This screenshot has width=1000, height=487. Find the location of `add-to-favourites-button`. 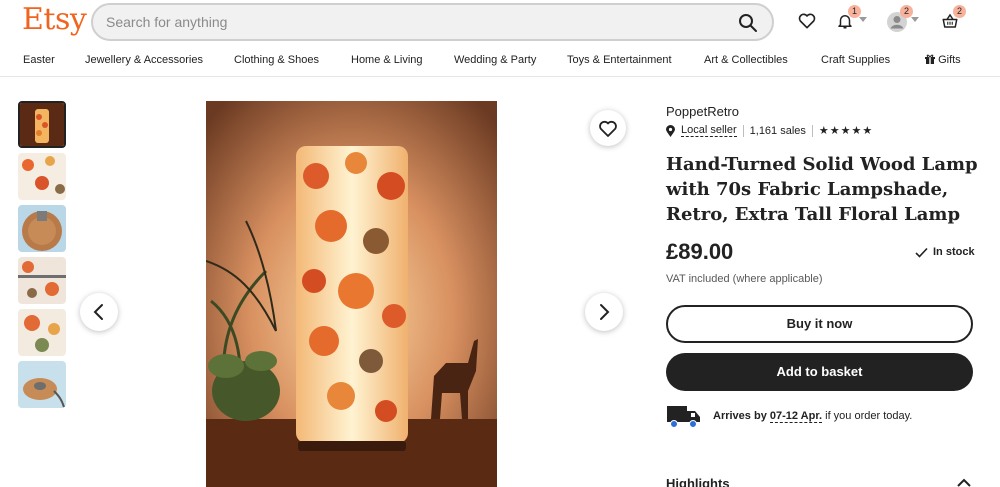

add-to-favourites-button is located at coordinates (608, 128).